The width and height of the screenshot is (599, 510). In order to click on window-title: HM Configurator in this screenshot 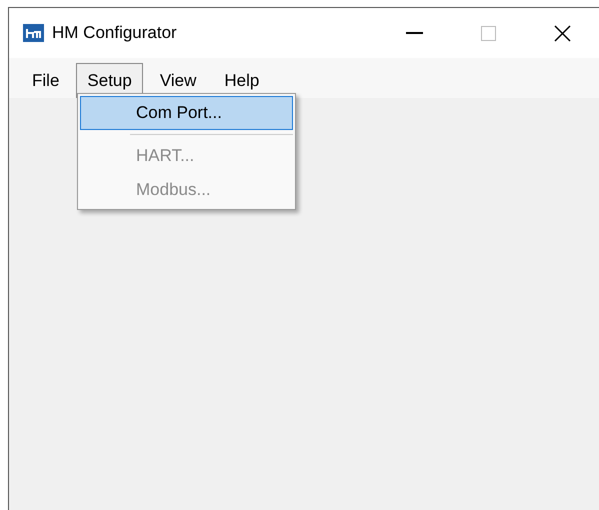, I will do `click(114, 33)`.